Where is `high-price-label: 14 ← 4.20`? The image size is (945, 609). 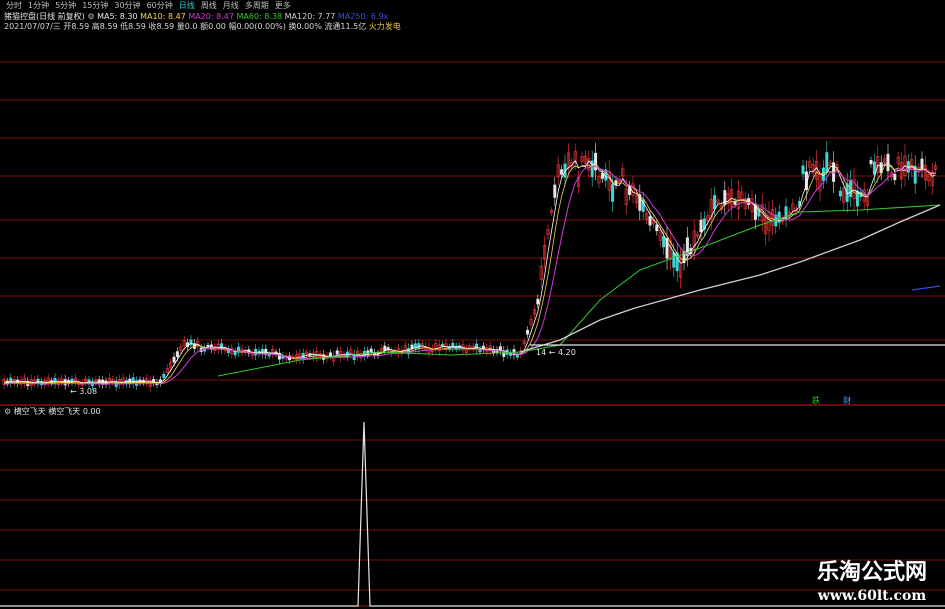 high-price-label: 14 ← 4.20 is located at coordinates (556, 352).